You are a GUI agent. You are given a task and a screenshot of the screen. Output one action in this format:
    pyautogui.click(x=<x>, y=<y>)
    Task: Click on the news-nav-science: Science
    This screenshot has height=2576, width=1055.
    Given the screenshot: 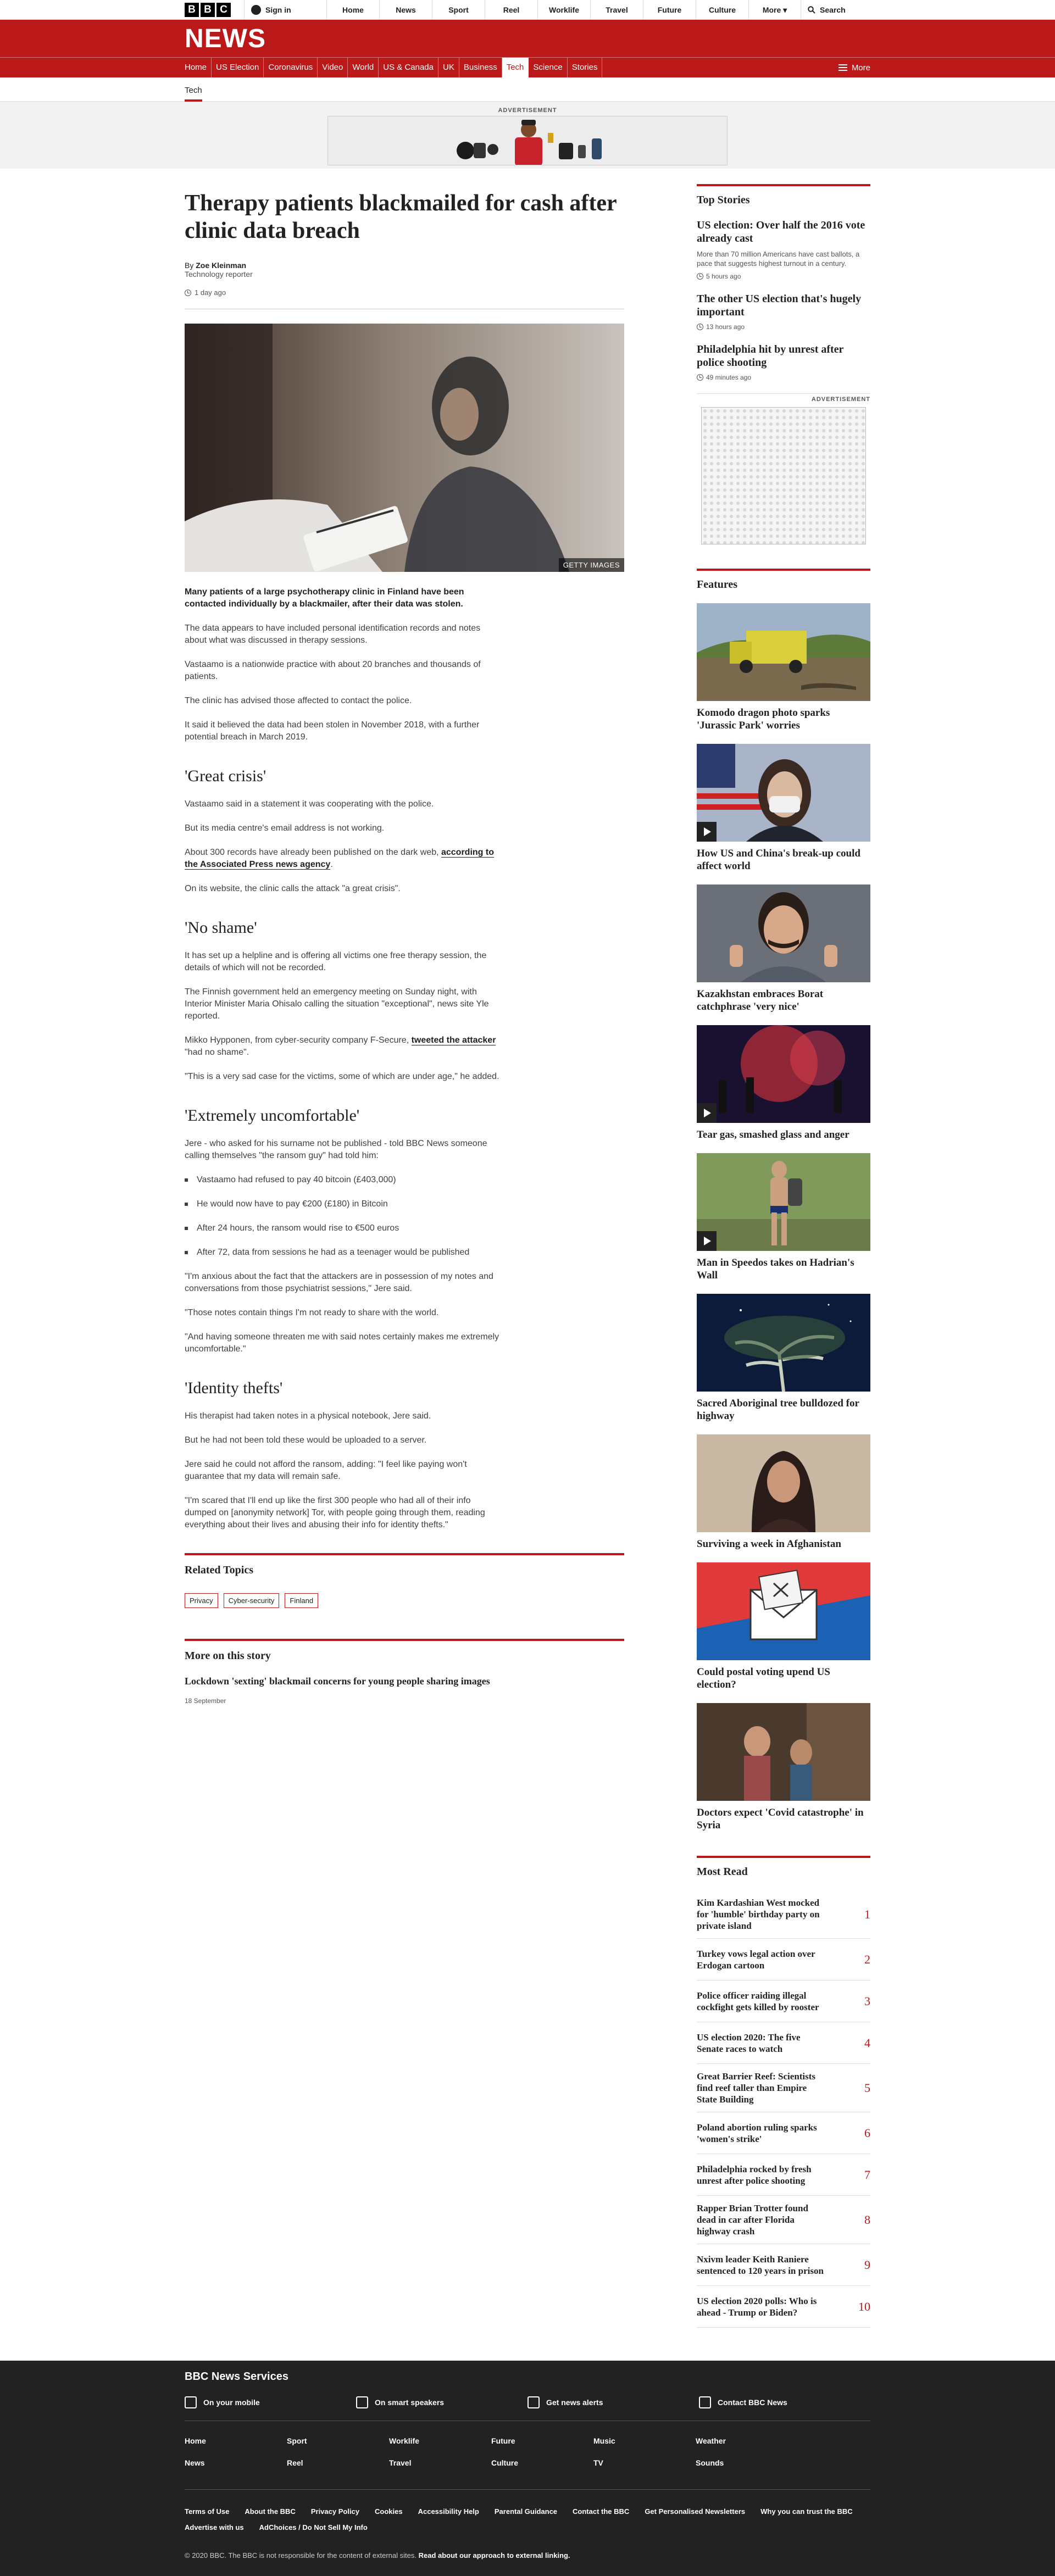 What is the action you would take?
    pyautogui.click(x=548, y=67)
    